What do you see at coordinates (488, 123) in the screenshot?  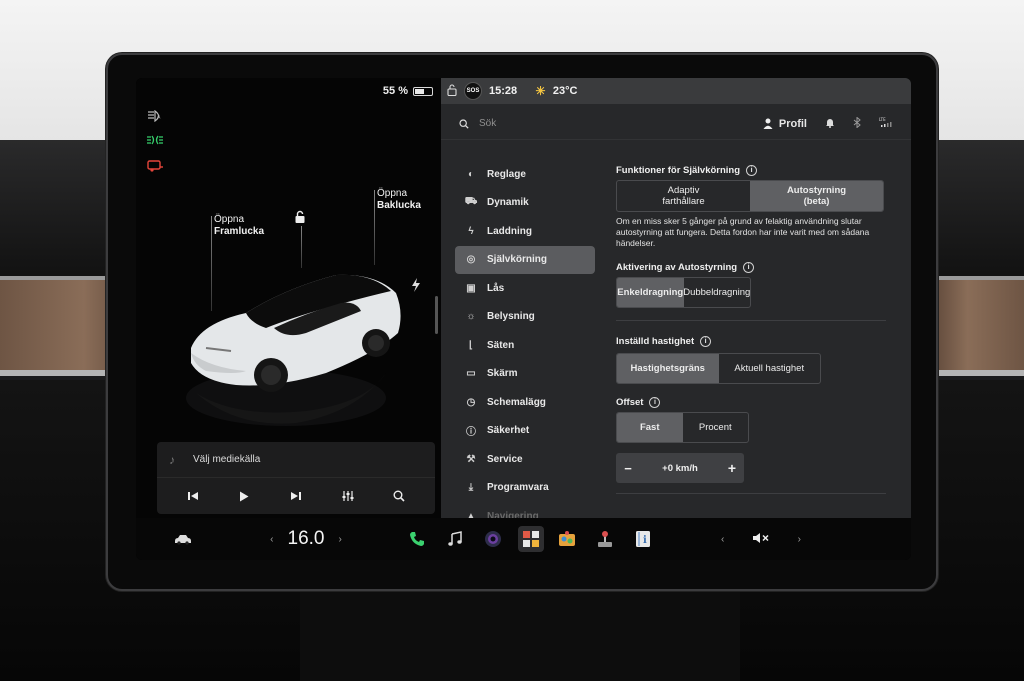 I see `search-placeholder: Sök` at bounding box center [488, 123].